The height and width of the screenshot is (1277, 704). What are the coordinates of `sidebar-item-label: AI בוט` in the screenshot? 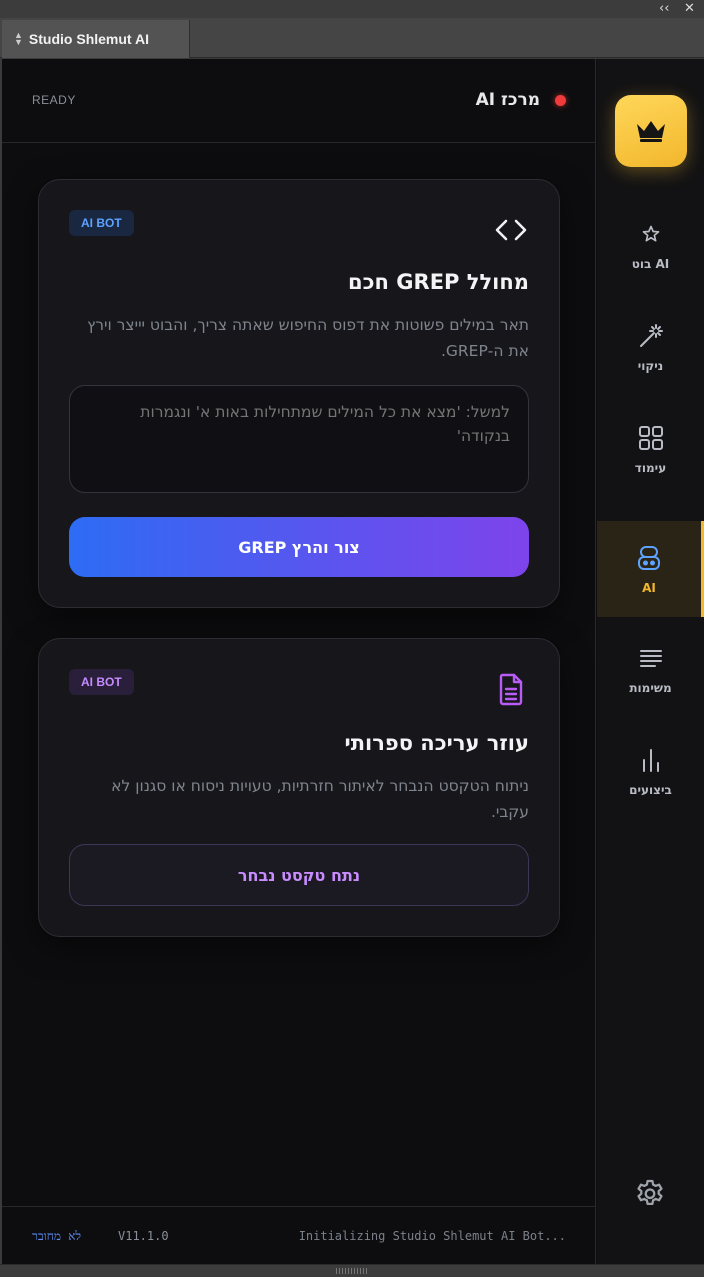 It's located at (650, 264).